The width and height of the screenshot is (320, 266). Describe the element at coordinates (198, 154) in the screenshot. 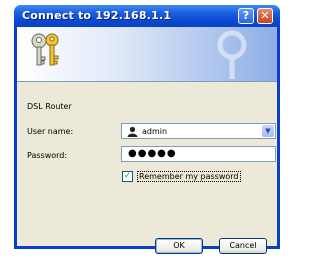

I see `password-field: ●●●●●` at that location.